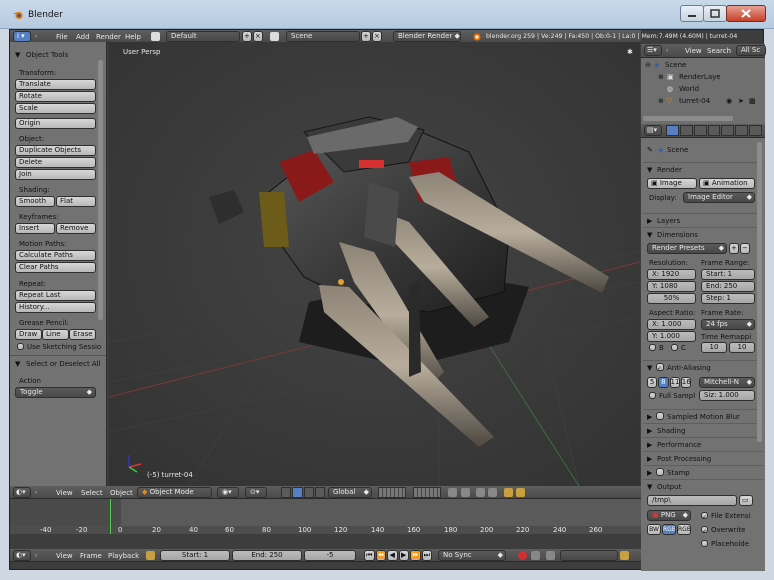 This screenshot has height=580, width=774. I want to click on output-path-field: /tmp\, so click(692, 500).